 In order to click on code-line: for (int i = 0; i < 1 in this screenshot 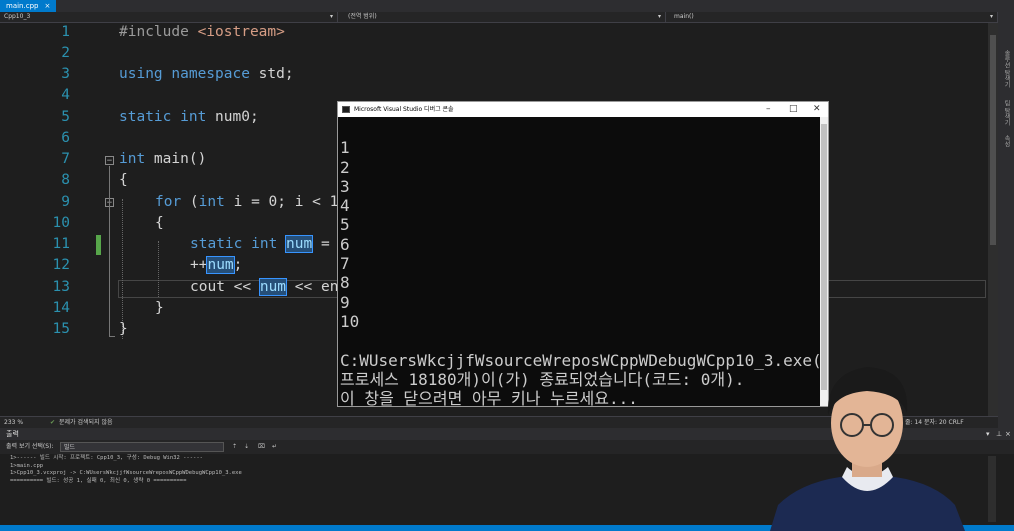, I will do `click(246, 202)`.